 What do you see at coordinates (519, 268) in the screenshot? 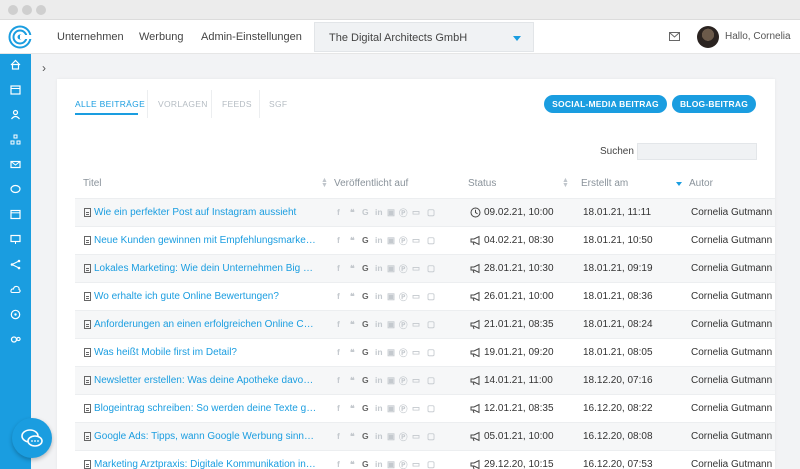
I see `status-date: 28.01.21, 10:30` at bounding box center [519, 268].